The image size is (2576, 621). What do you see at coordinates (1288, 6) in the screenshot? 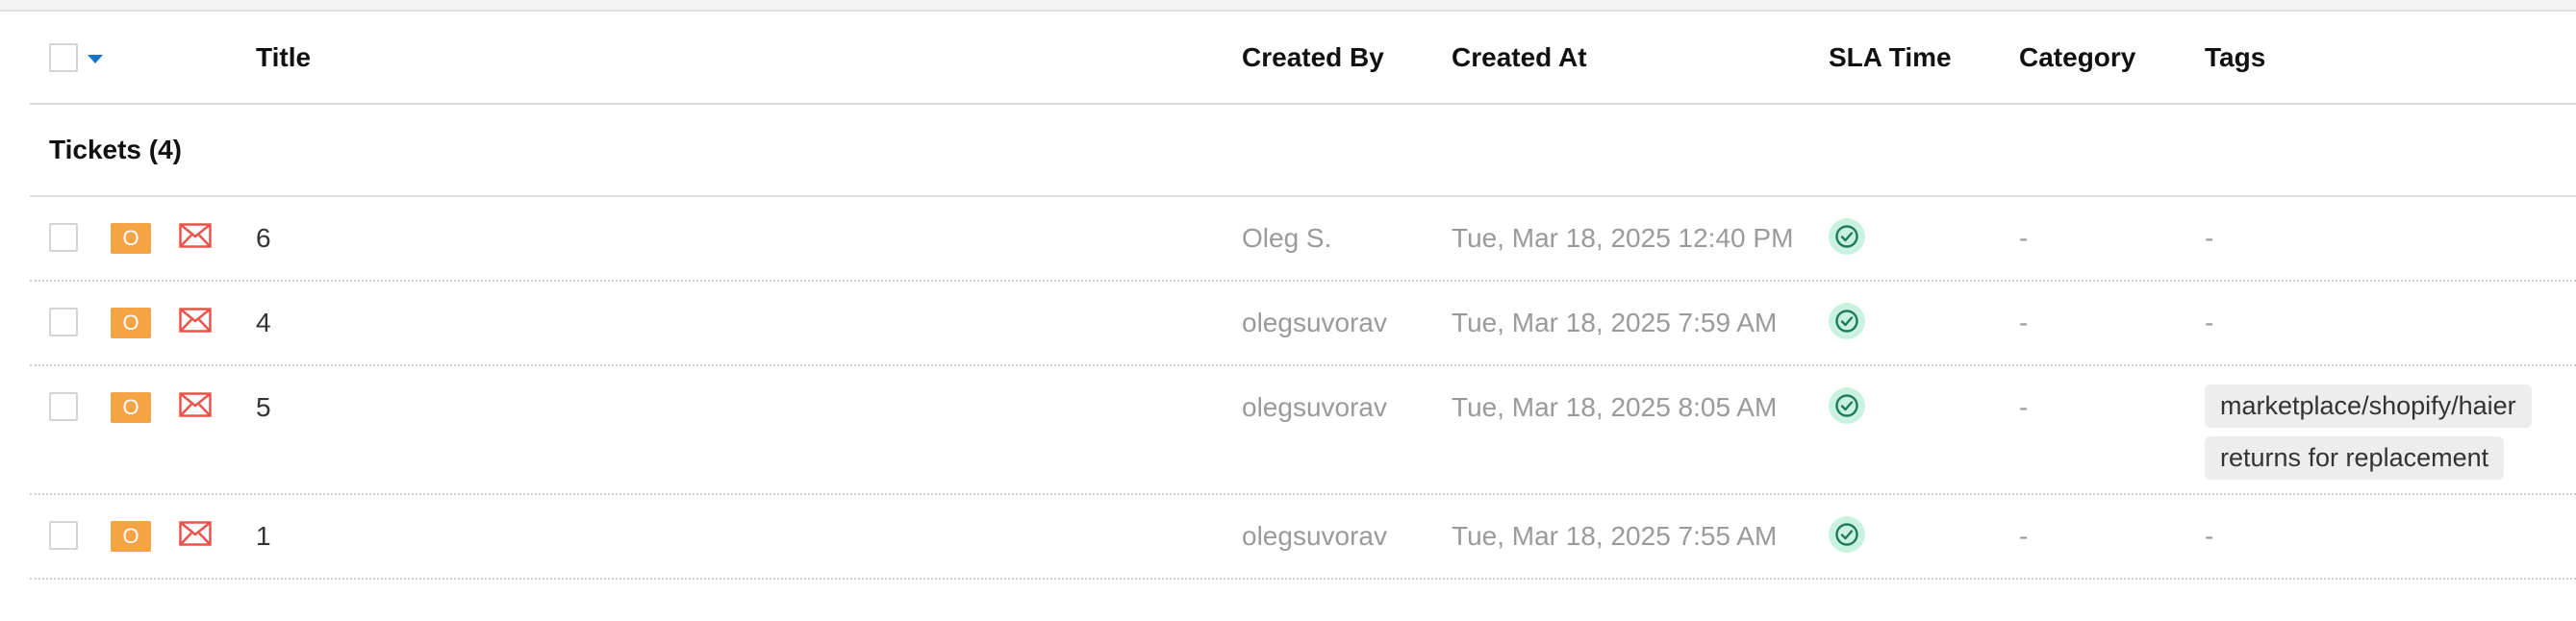
I see `top-toolbar-edge` at bounding box center [1288, 6].